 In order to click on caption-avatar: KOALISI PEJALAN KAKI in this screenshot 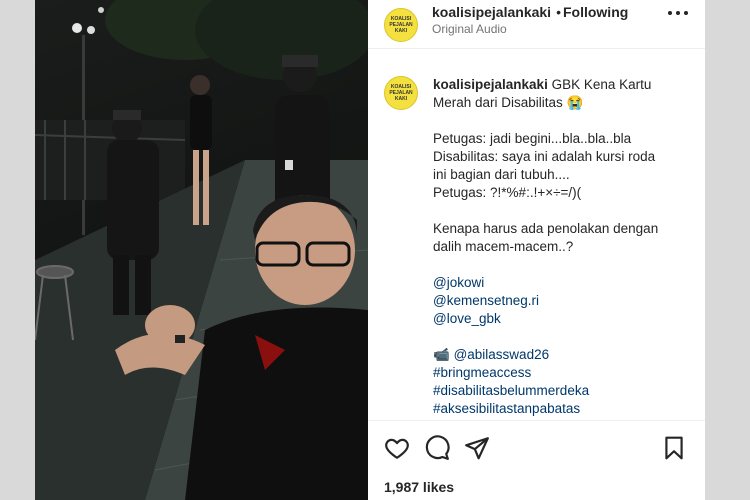, I will do `click(401, 93)`.